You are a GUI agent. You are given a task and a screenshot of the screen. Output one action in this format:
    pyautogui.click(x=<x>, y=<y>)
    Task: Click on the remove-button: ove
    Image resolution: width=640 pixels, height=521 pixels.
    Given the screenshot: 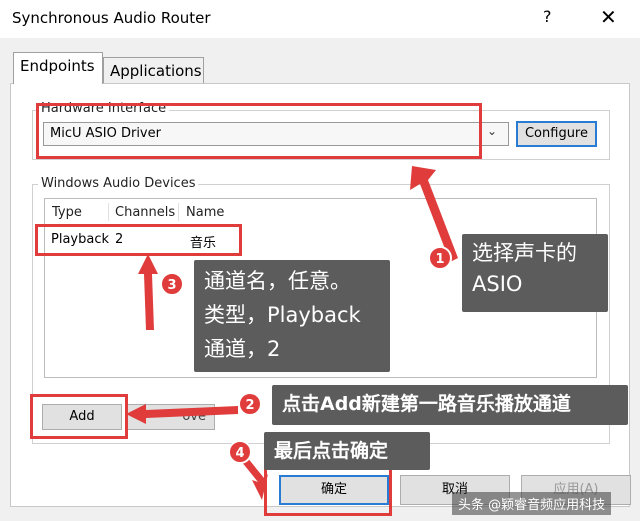 What is the action you would take?
    pyautogui.click(x=170, y=417)
    